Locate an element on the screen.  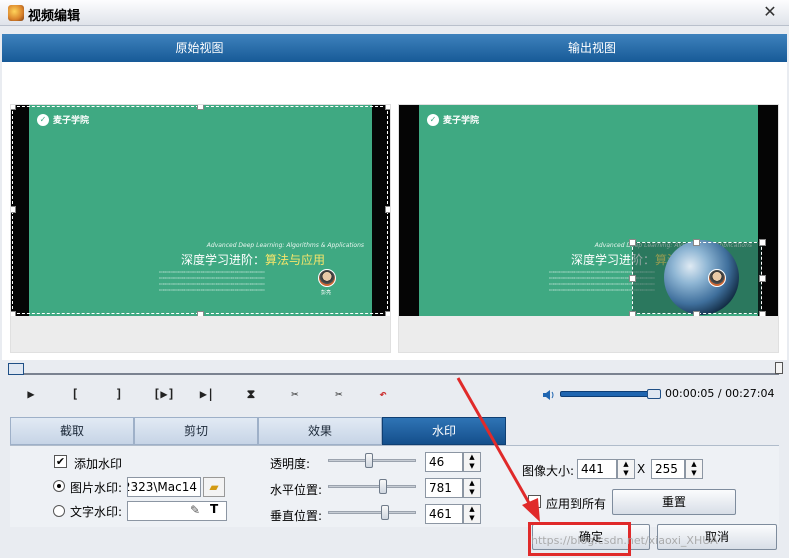
total-time: 00:27:04 is located at coordinates (750, 393).